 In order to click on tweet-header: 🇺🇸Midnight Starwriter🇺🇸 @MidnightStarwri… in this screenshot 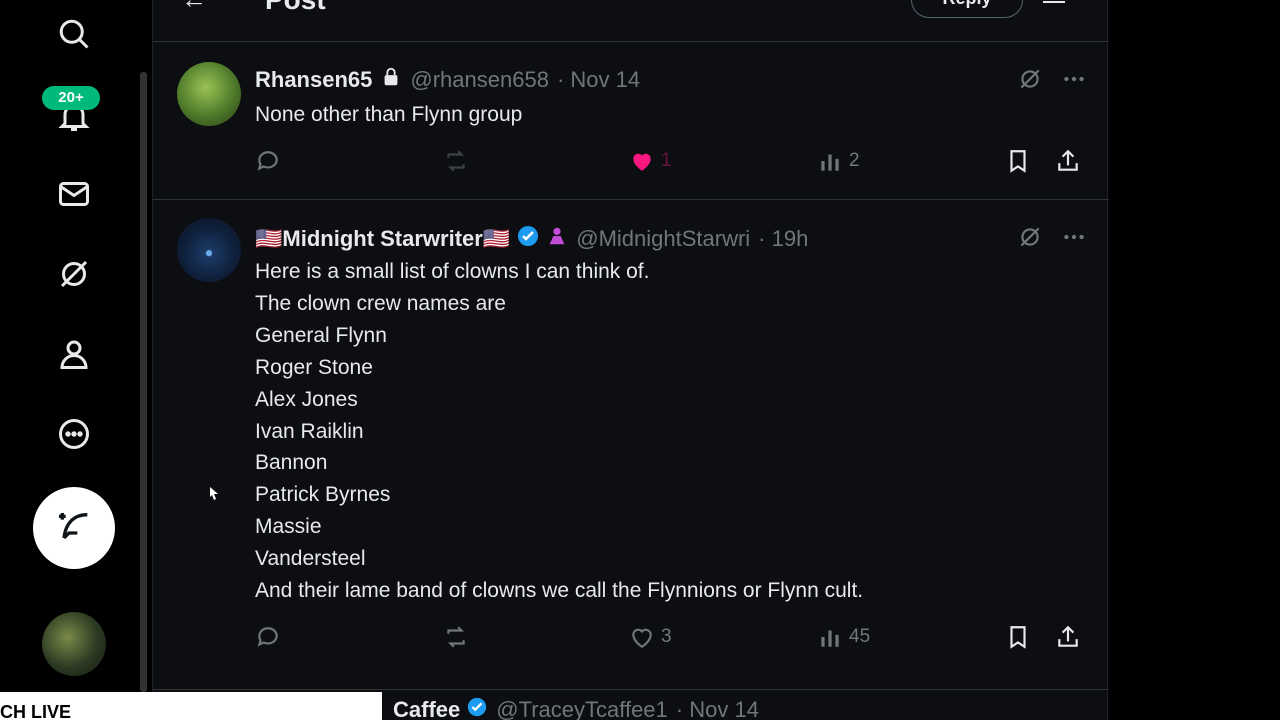, I will do `click(531, 239)`.